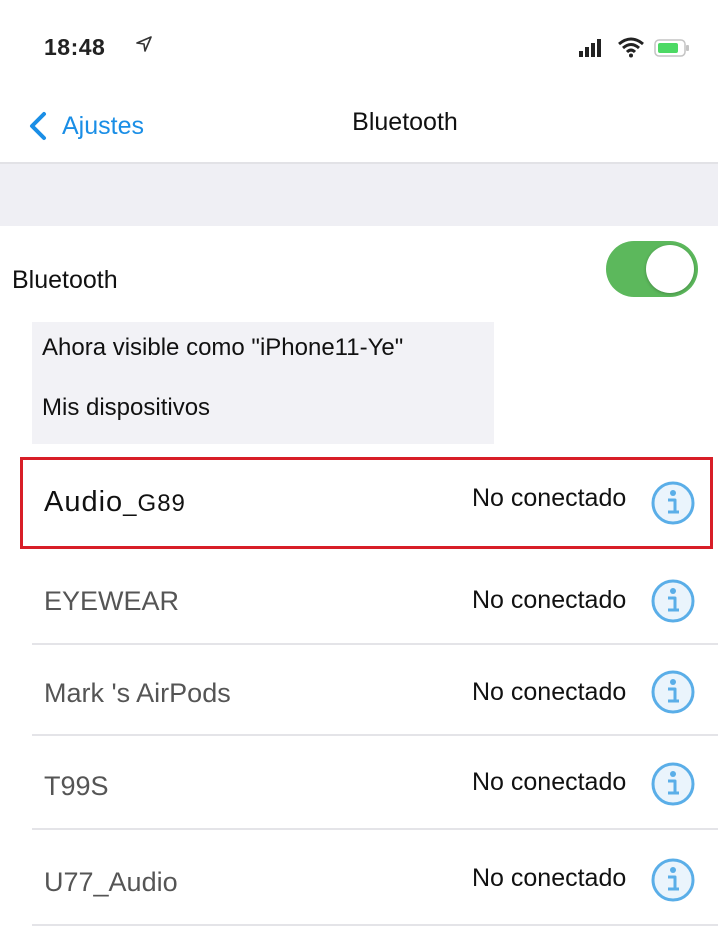 Image resolution: width=718 pixels, height=928 pixels. I want to click on device-name: U77_Audio, so click(111, 882).